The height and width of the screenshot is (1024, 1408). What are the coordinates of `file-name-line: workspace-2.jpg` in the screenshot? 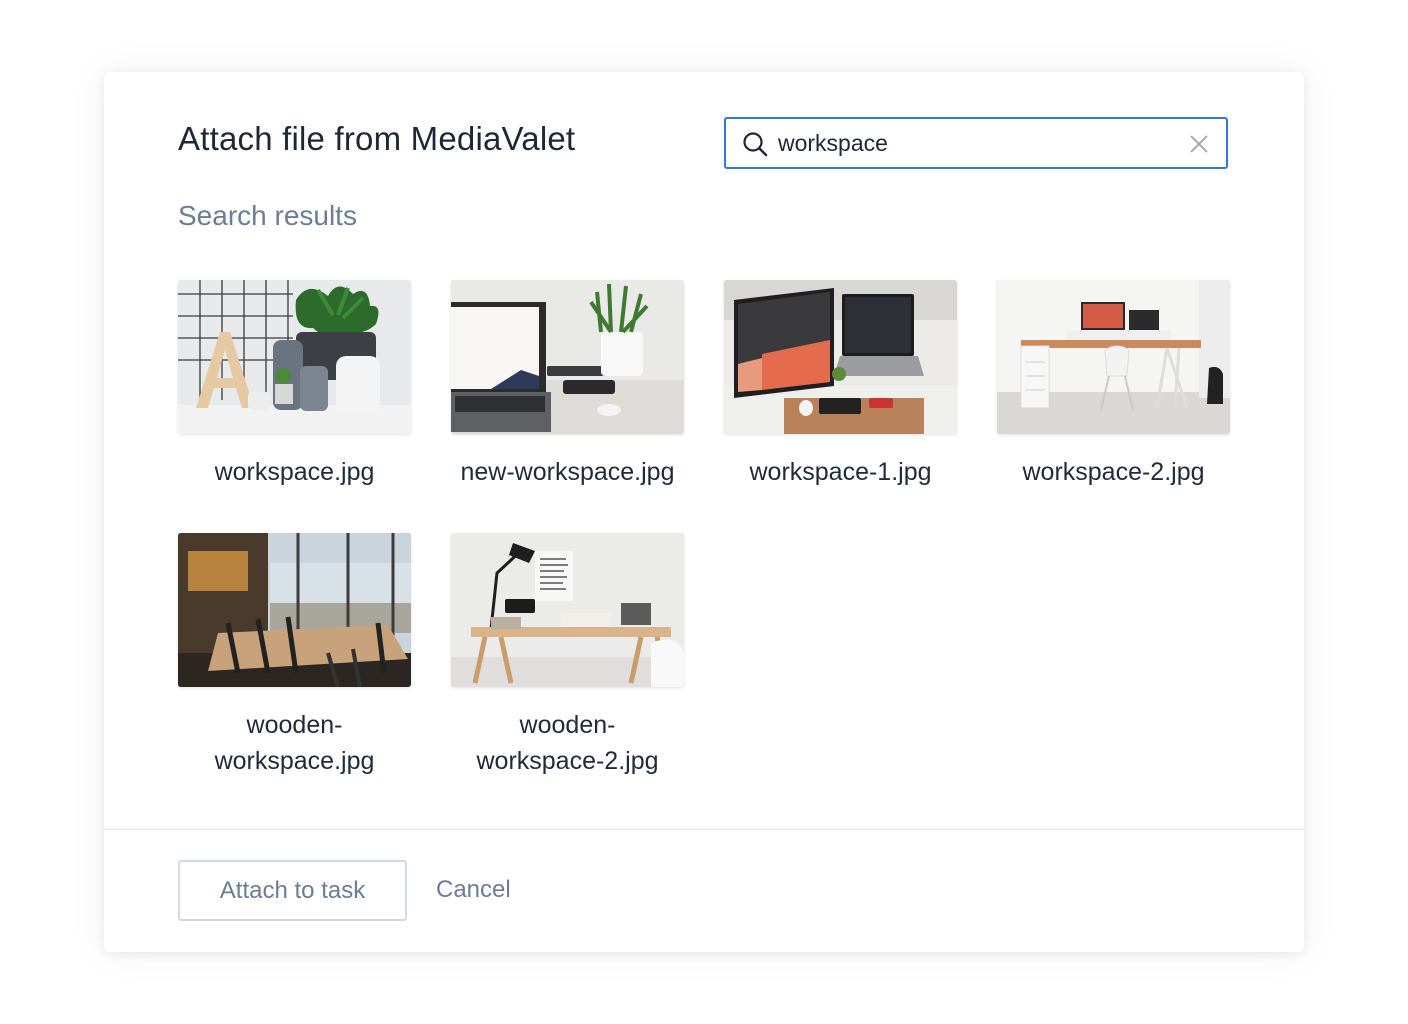 It's located at (567, 761).